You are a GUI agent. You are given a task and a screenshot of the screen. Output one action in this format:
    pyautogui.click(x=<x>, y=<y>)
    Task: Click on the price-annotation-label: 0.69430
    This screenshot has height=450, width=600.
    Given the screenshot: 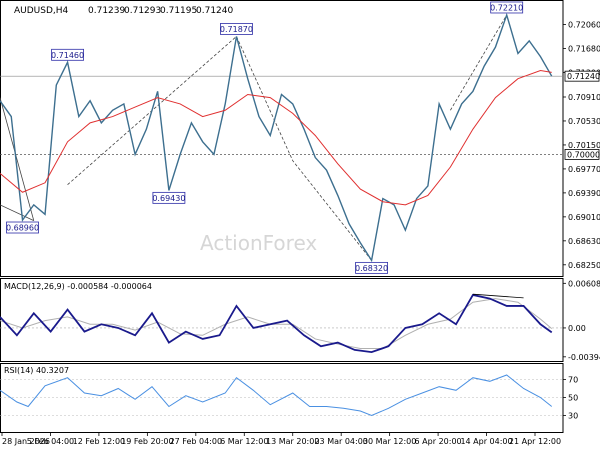 What is the action you would take?
    pyautogui.click(x=168, y=198)
    